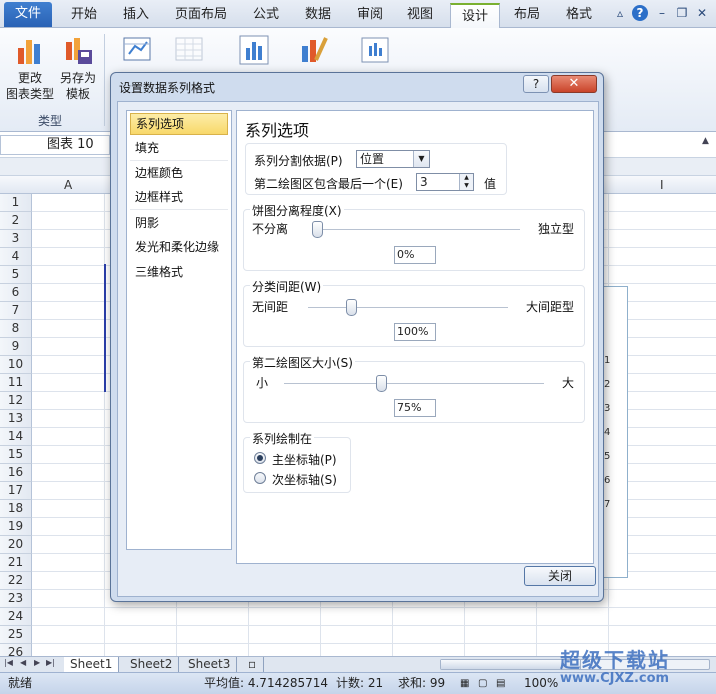 Image resolution: width=716 pixels, height=694 pixels. What do you see at coordinates (16, 293) in the screenshot?
I see `row-header: 6` at bounding box center [16, 293].